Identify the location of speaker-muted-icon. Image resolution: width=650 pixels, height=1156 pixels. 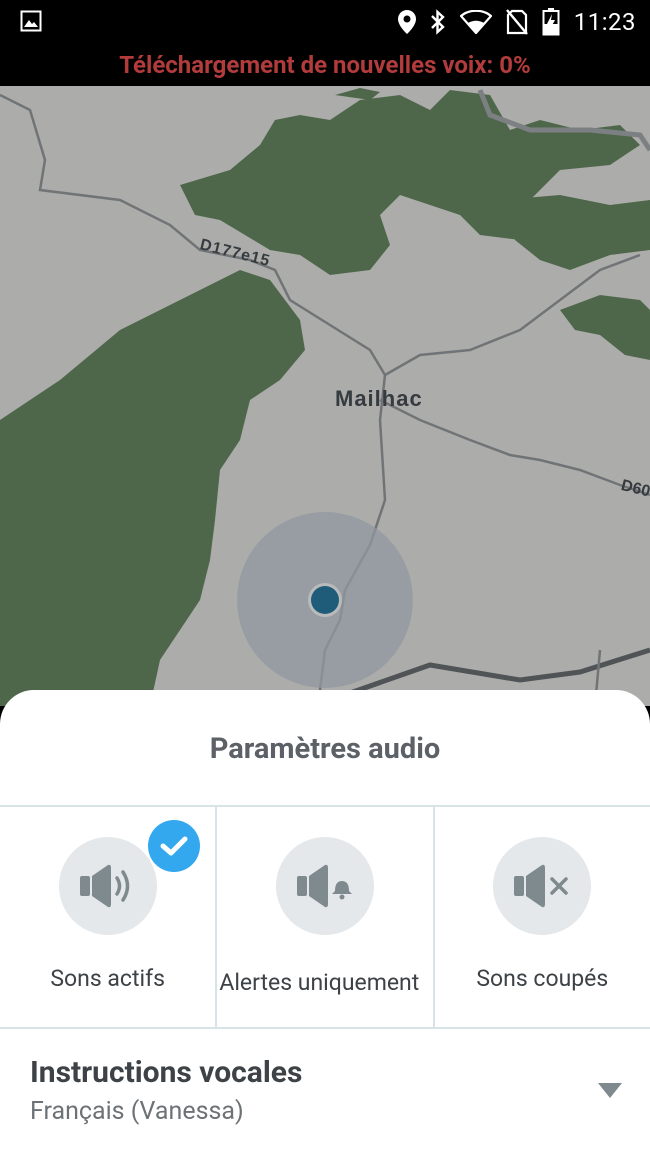
(541, 886).